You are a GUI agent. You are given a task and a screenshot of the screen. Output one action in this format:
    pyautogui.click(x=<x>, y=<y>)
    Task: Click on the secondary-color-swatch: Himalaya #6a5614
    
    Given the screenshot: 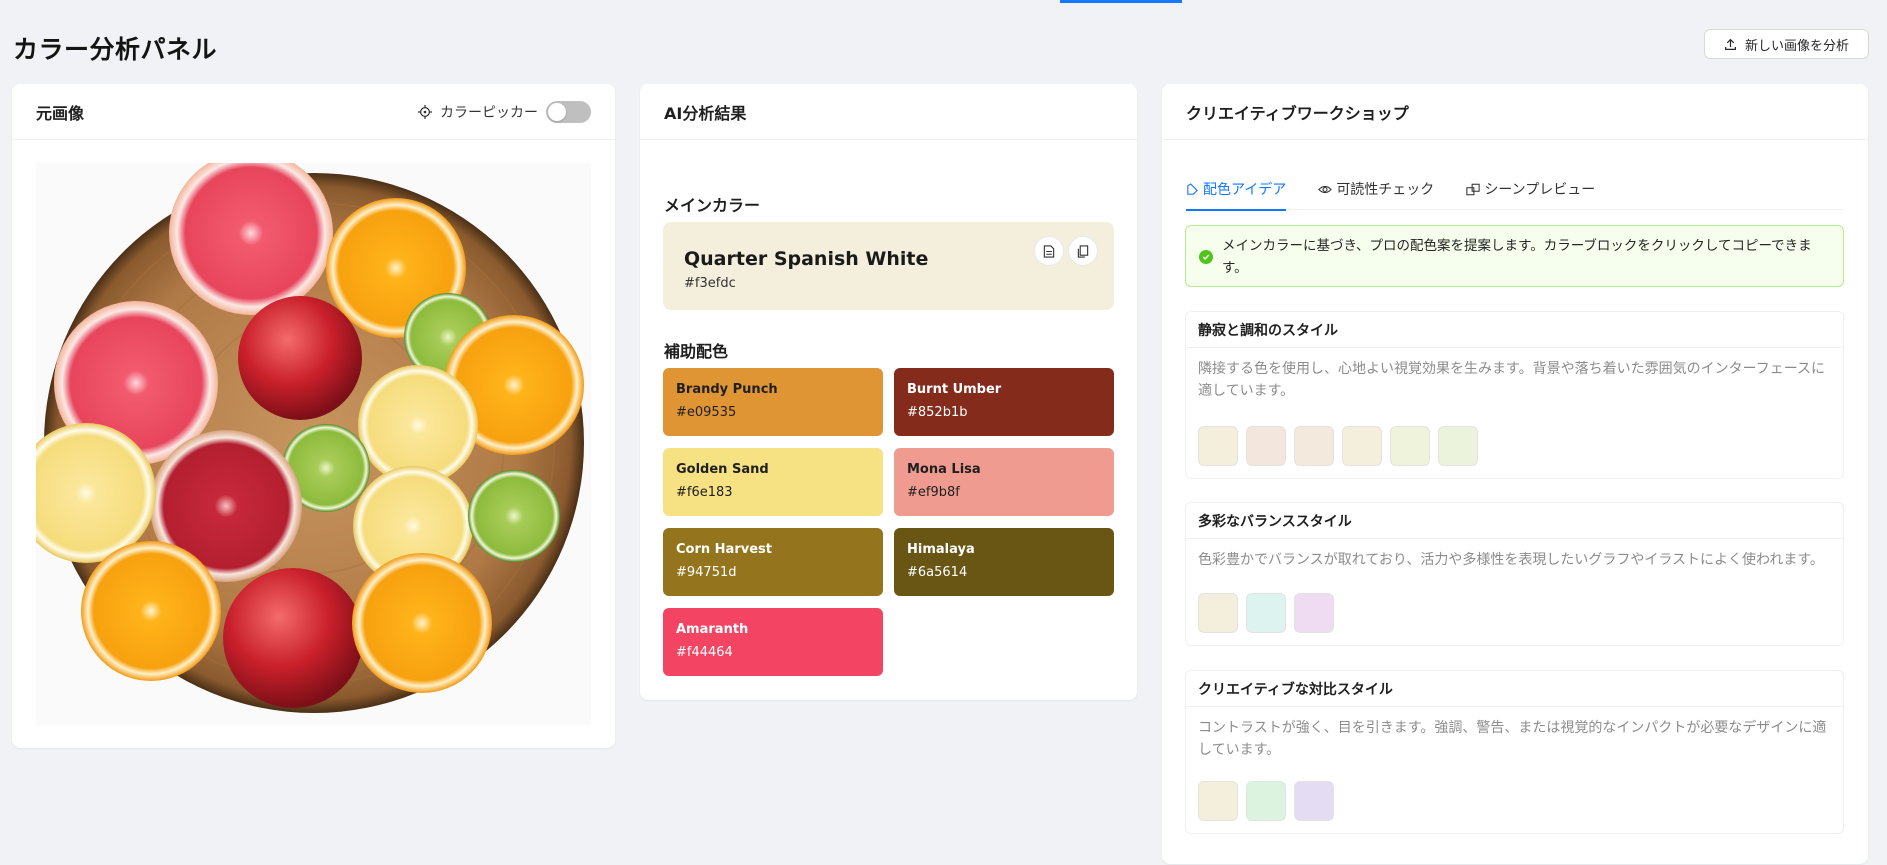 What is the action you would take?
    pyautogui.click(x=1004, y=562)
    